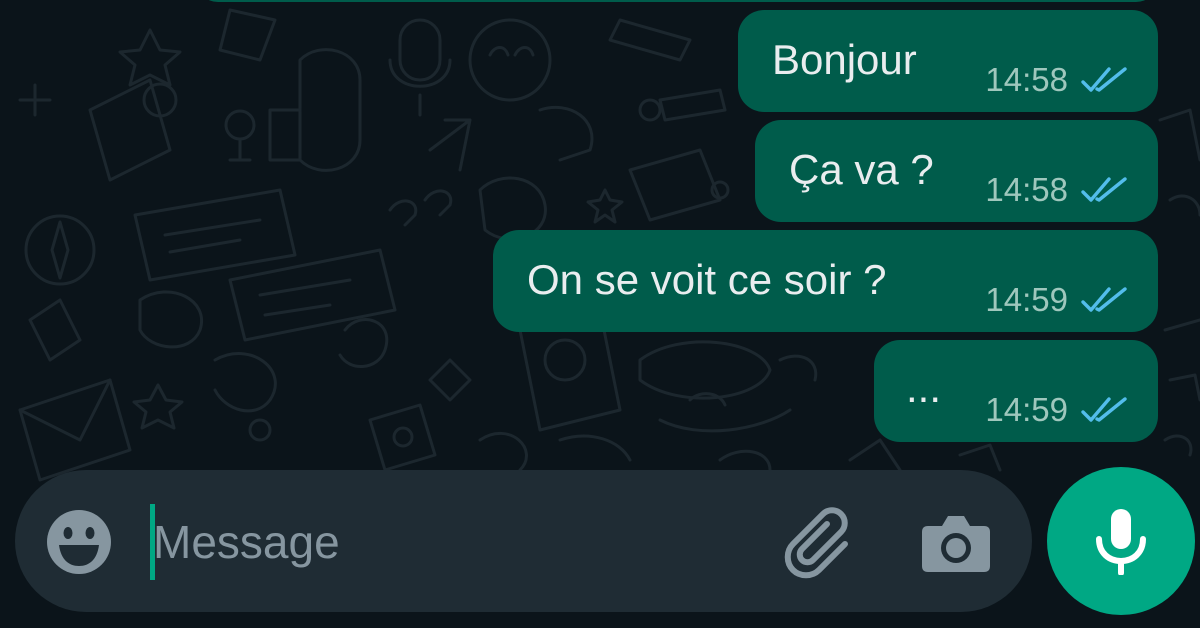  Describe the element at coordinates (956, 171) in the screenshot. I see `outgoing-message: Ça va ? 14:58` at that location.